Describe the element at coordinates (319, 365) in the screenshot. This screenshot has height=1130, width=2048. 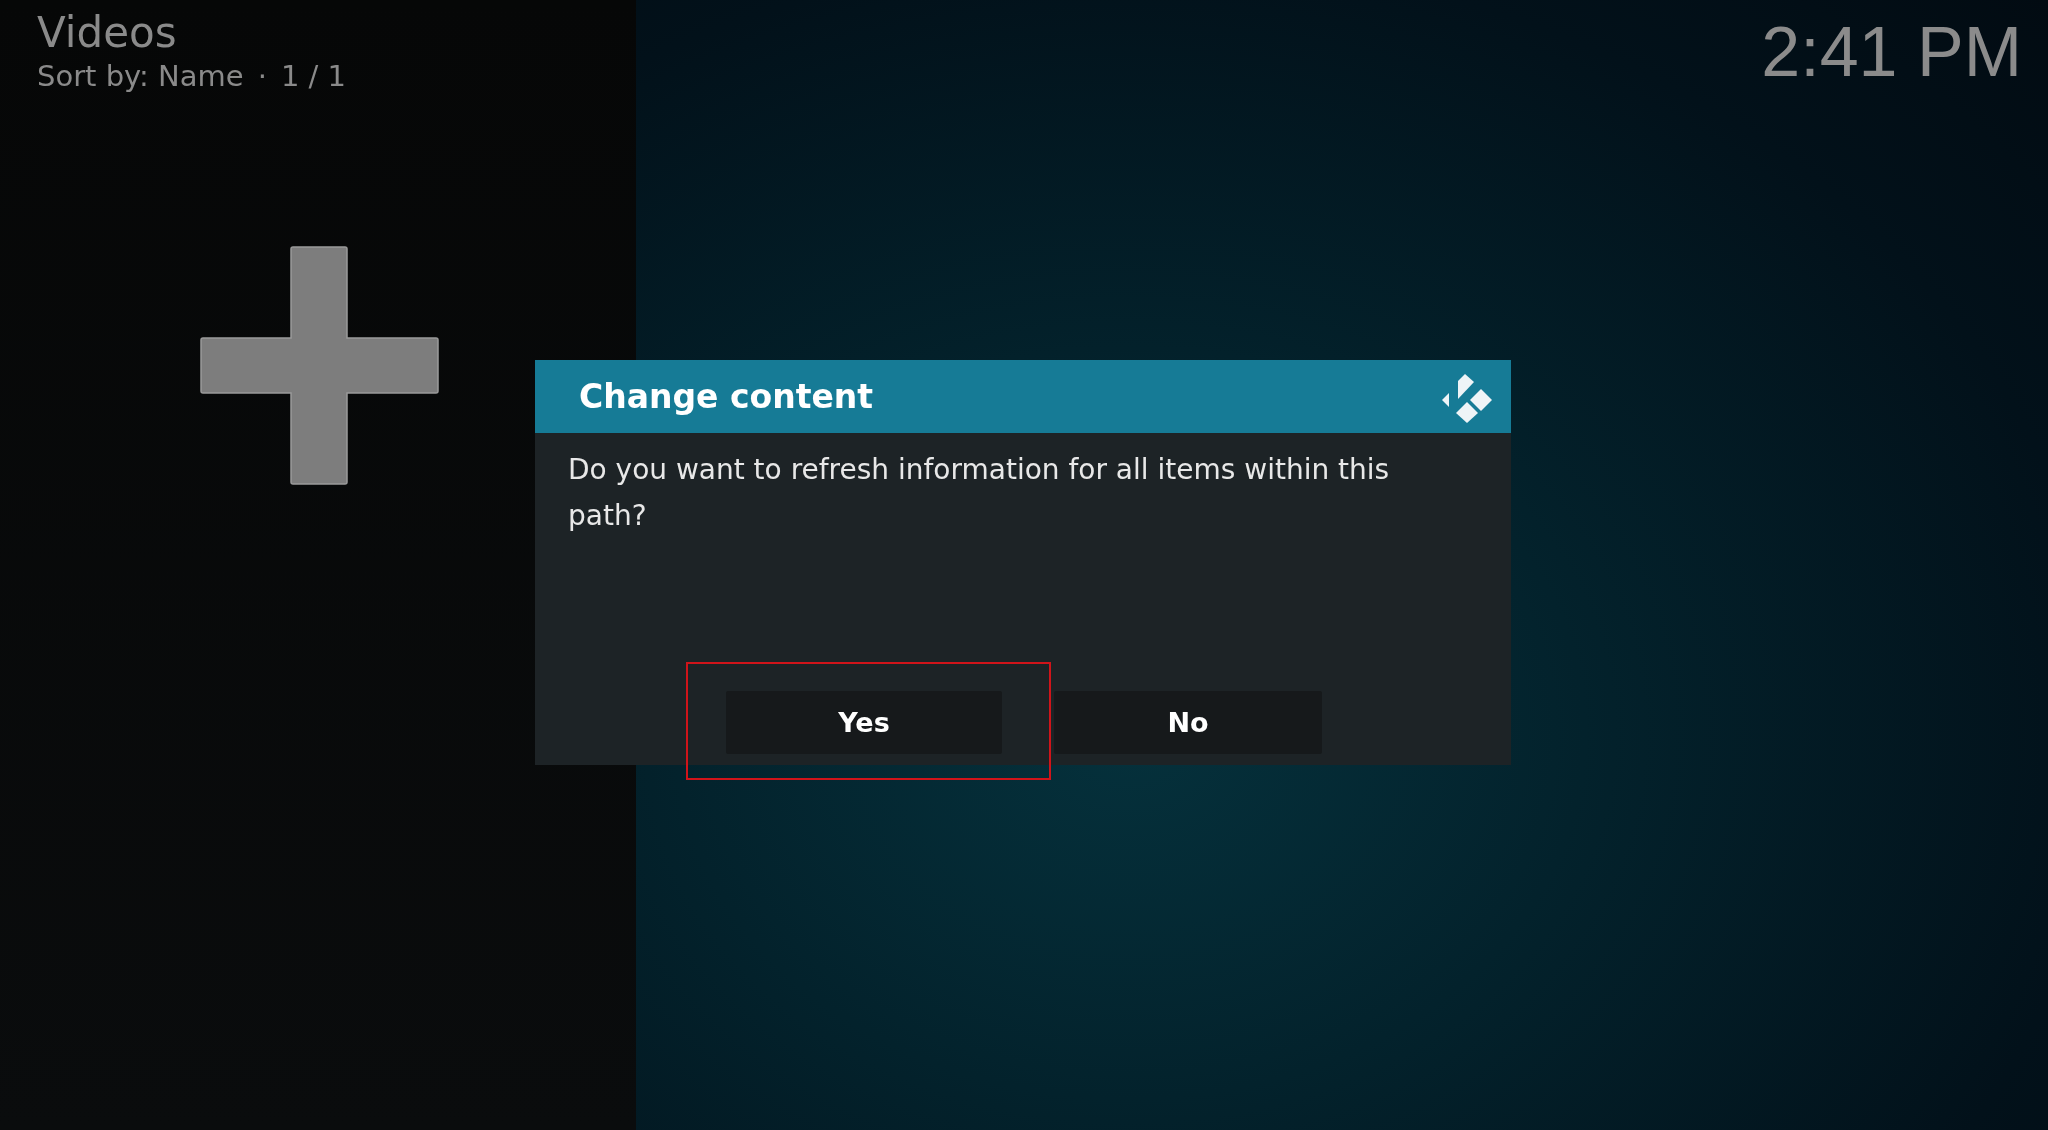
I see `plus-icon` at that location.